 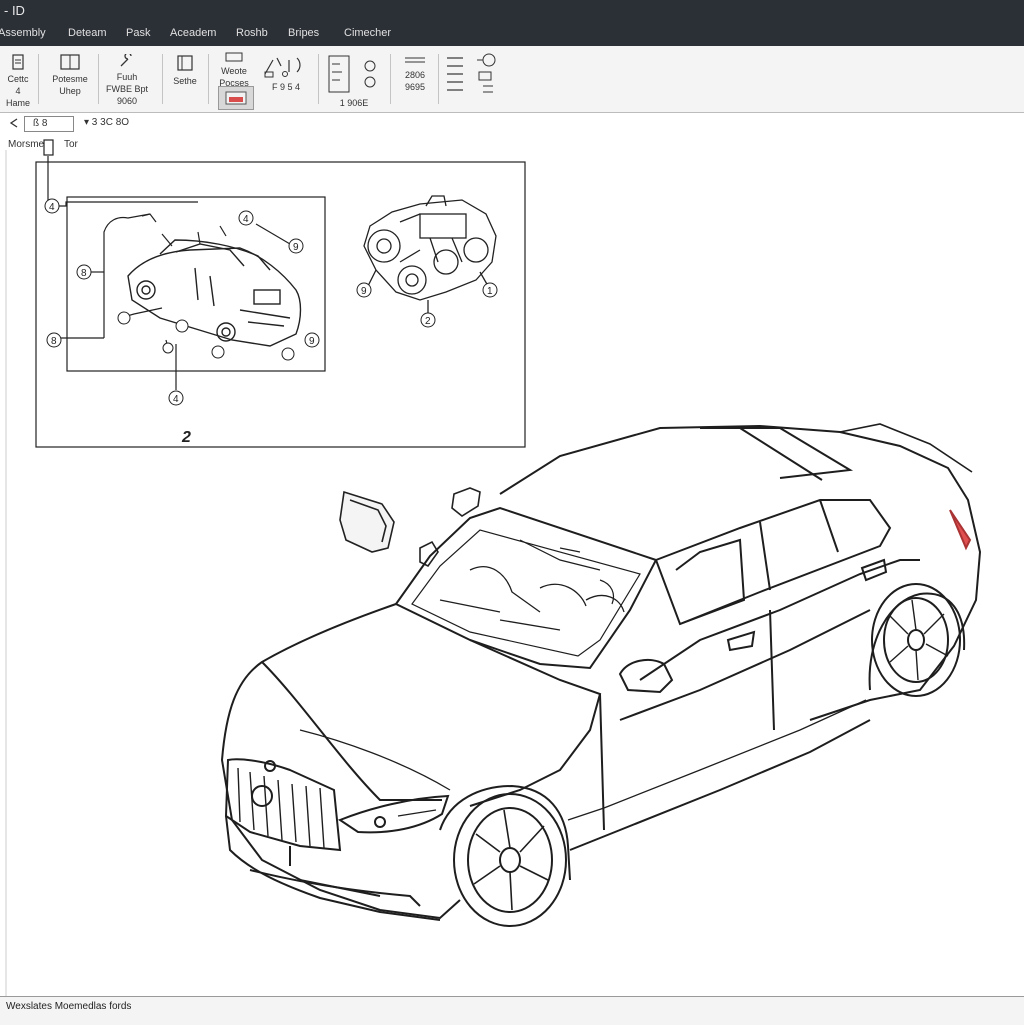 I want to click on small-car-drawing, so click(x=214, y=293).